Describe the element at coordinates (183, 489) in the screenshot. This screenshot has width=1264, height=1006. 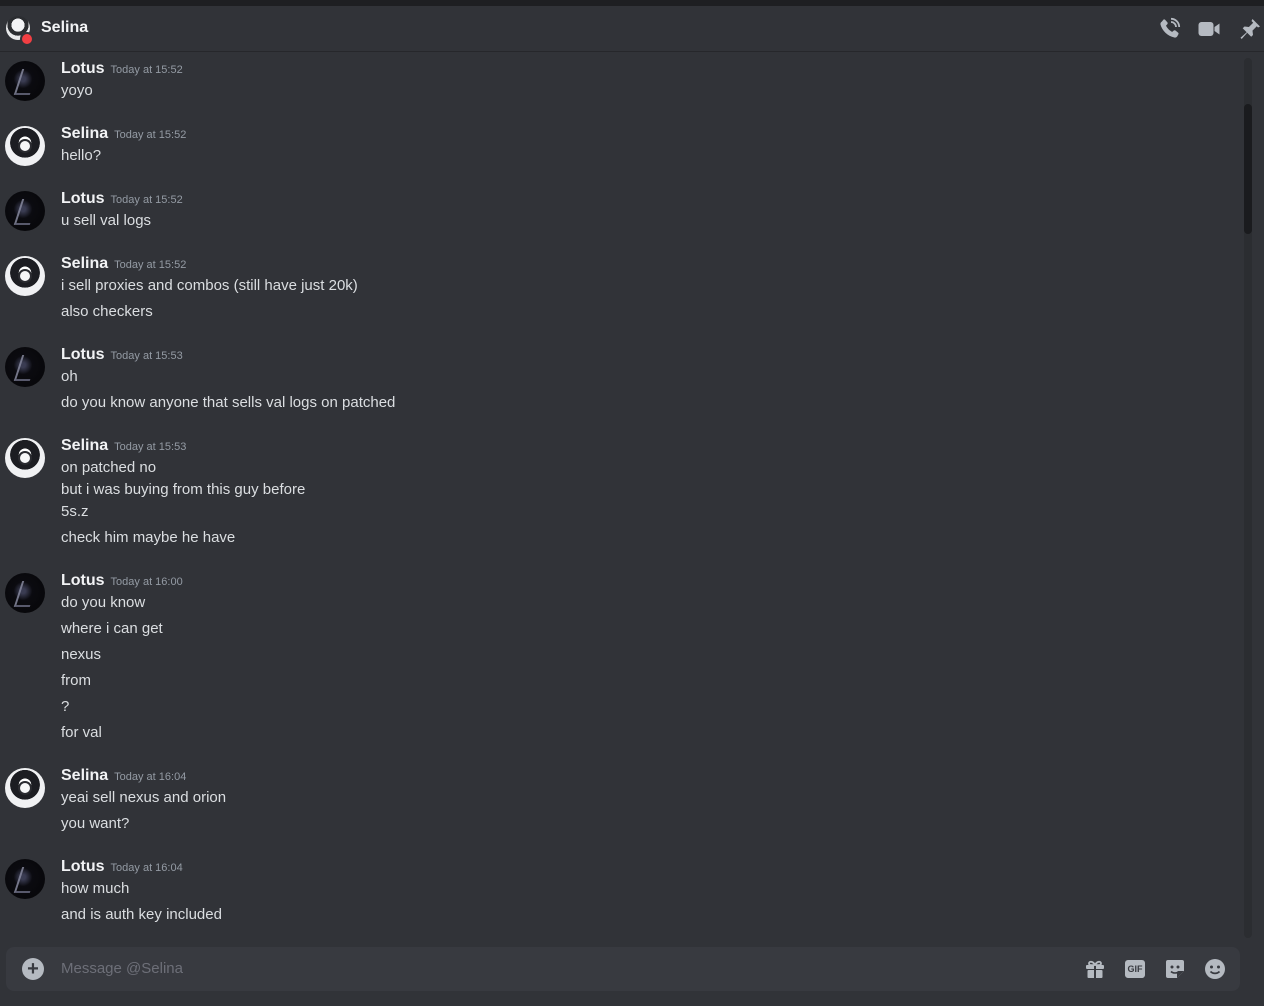
I see `message-text: but i was buying from this guy before` at that location.